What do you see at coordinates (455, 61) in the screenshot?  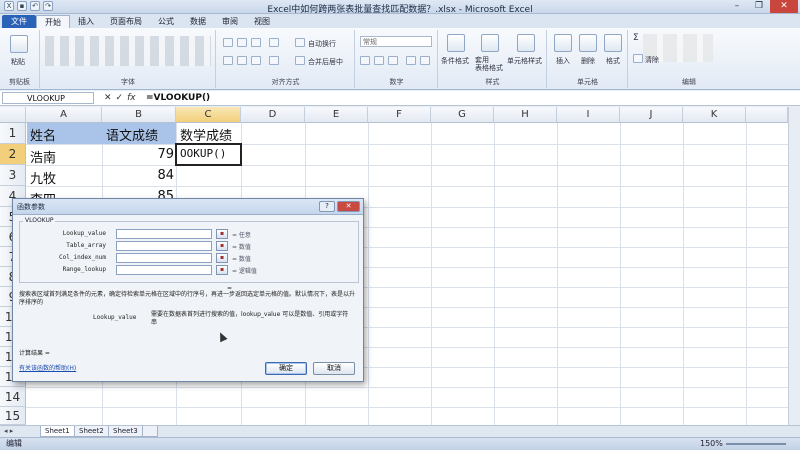 I see `conditional-format-button: 条件格式` at bounding box center [455, 61].